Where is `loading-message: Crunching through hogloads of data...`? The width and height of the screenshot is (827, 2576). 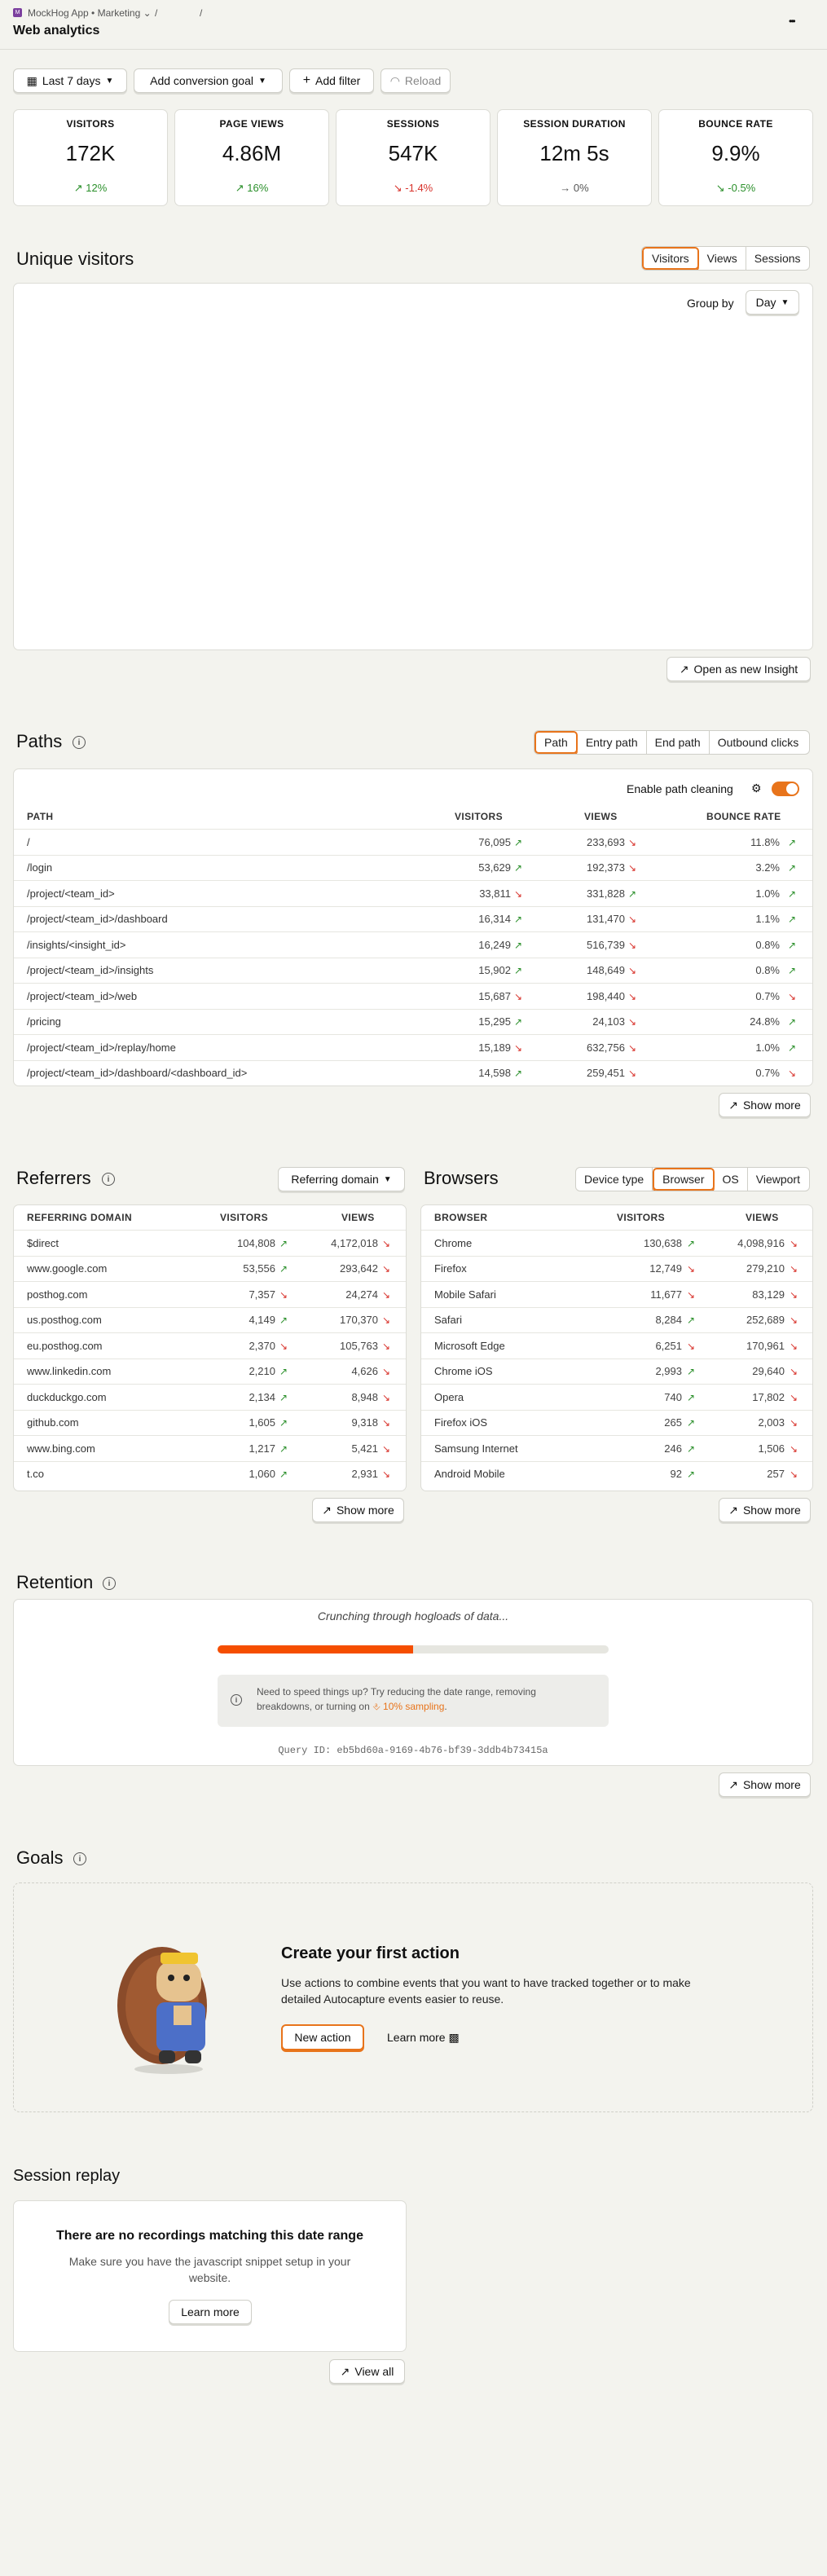 loading-message: Crunching through hogloads of data... is located at coordinates (413, 1616).